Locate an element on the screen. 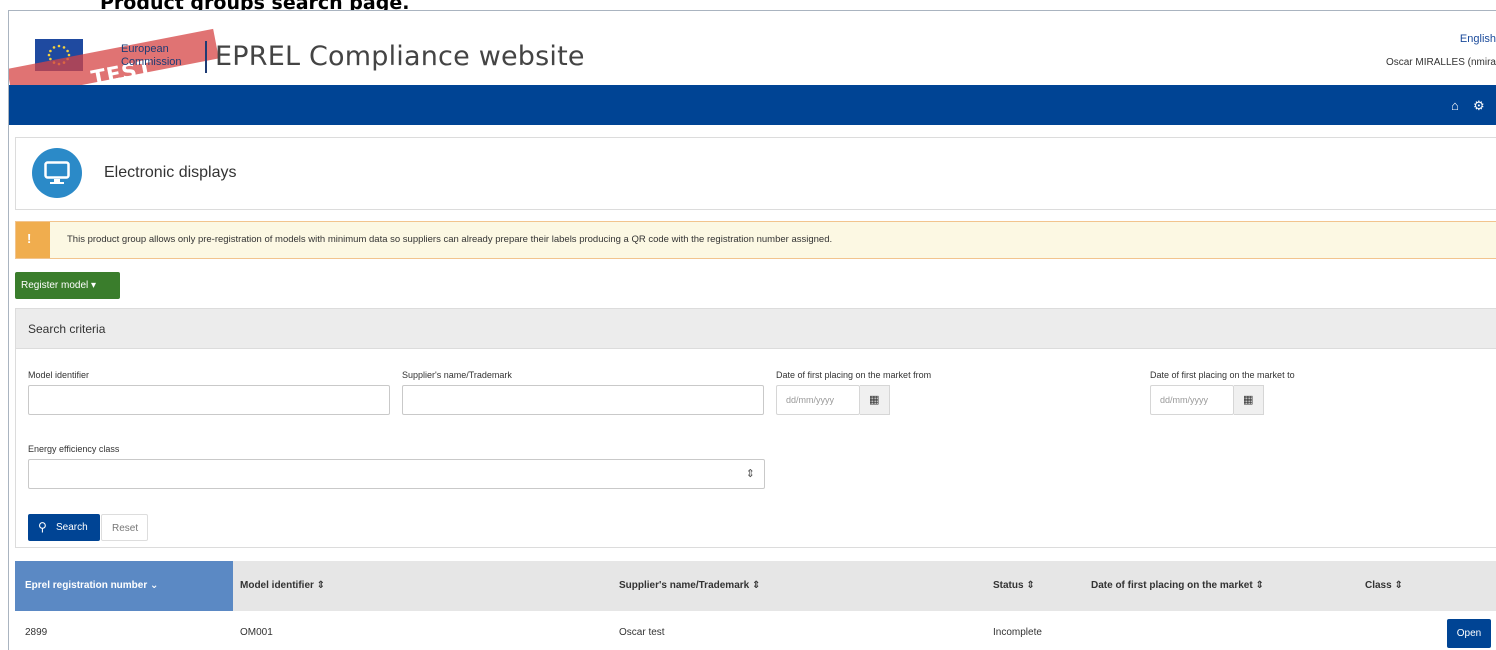  energy-class-select: ⇕ is located at coordinates (396, 474).